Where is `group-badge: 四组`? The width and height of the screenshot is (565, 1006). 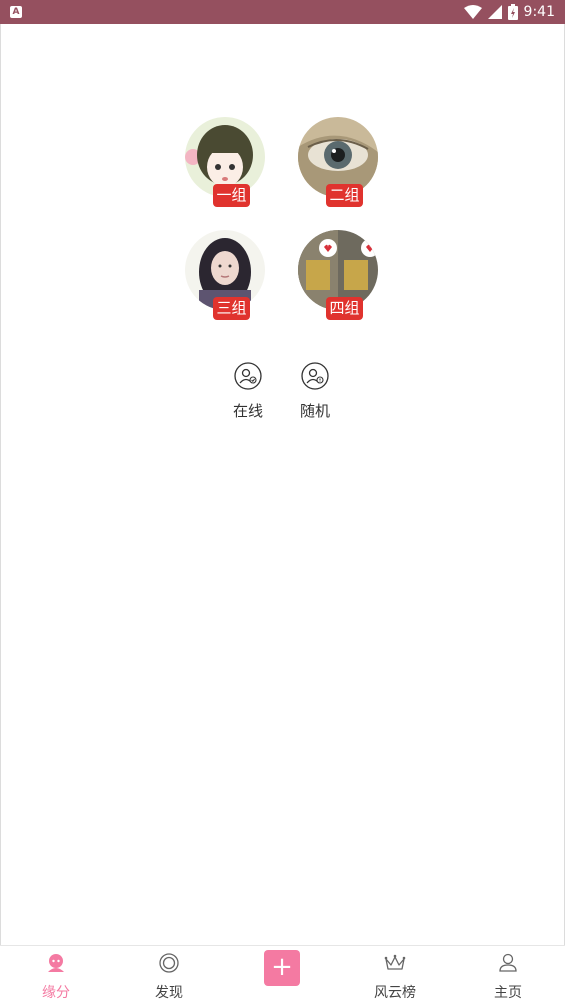
group-badge: 四组 is located at coordinates (344, 308).